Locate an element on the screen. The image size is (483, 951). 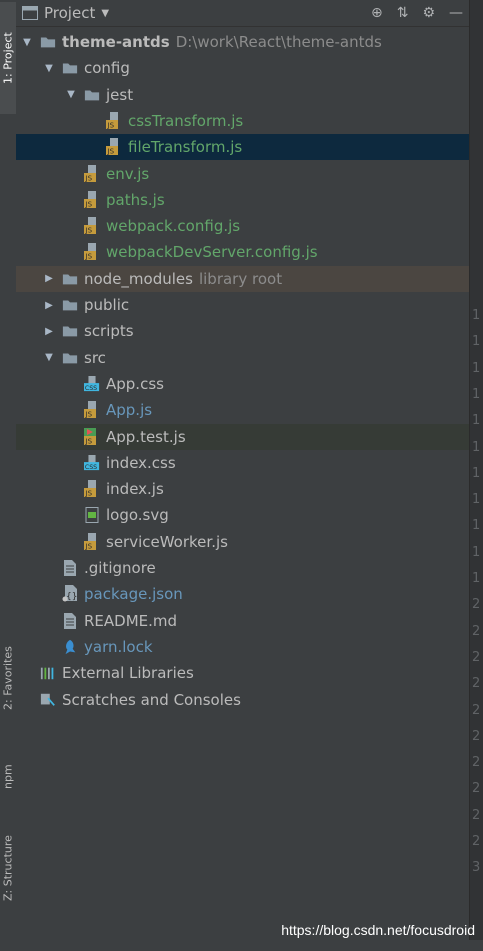
tree-item-label: package.json is located at coordinates (133, 594).